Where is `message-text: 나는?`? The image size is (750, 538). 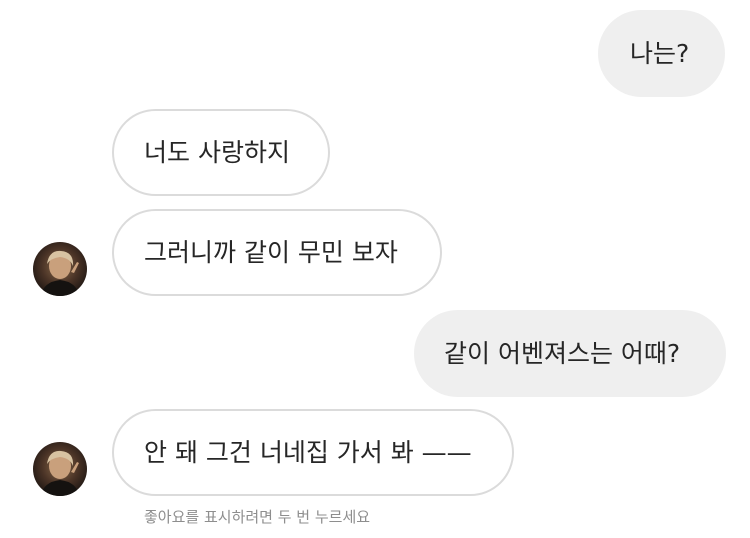 message-text: 나는? is located at coordinates (660, 53).